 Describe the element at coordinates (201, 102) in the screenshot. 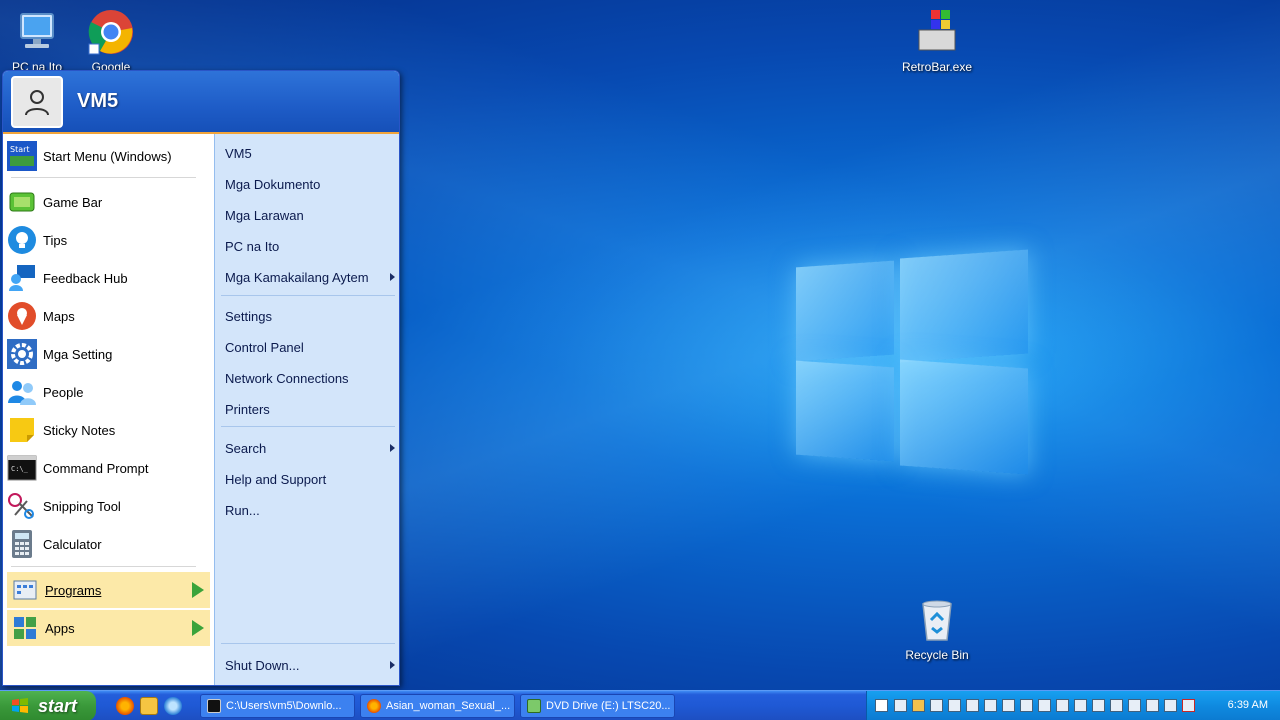

I see `start-menu-header: VM5` at that location.